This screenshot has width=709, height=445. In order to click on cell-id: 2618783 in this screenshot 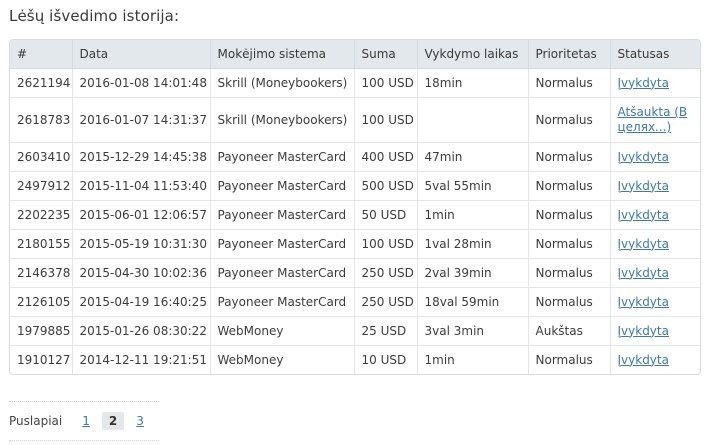, I will do `click(41, 120)`.